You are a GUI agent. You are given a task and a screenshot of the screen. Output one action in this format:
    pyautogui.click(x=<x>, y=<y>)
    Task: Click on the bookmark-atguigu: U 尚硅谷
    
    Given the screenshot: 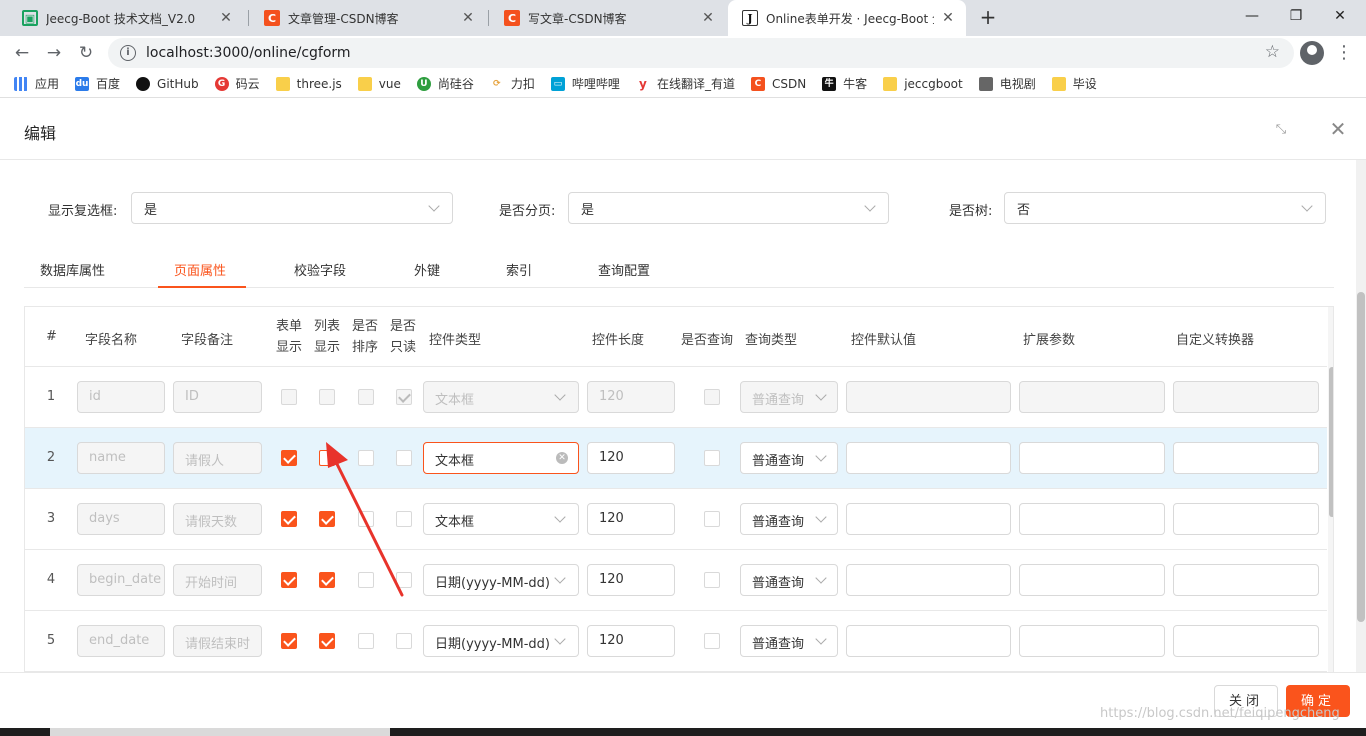 What is the action you would take?
    pyautogui.click(x=445, y=83)
    